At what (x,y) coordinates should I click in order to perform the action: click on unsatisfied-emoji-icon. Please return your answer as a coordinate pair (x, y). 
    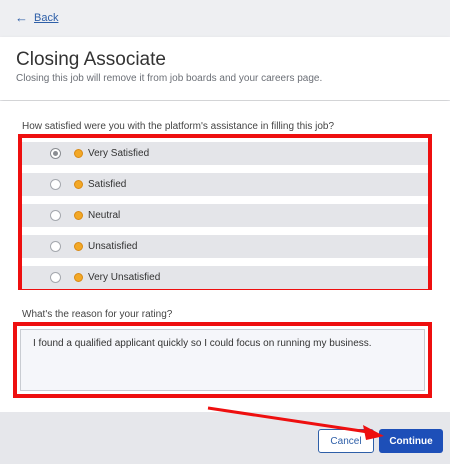
    Looking at the image, I should click on (78, 246).